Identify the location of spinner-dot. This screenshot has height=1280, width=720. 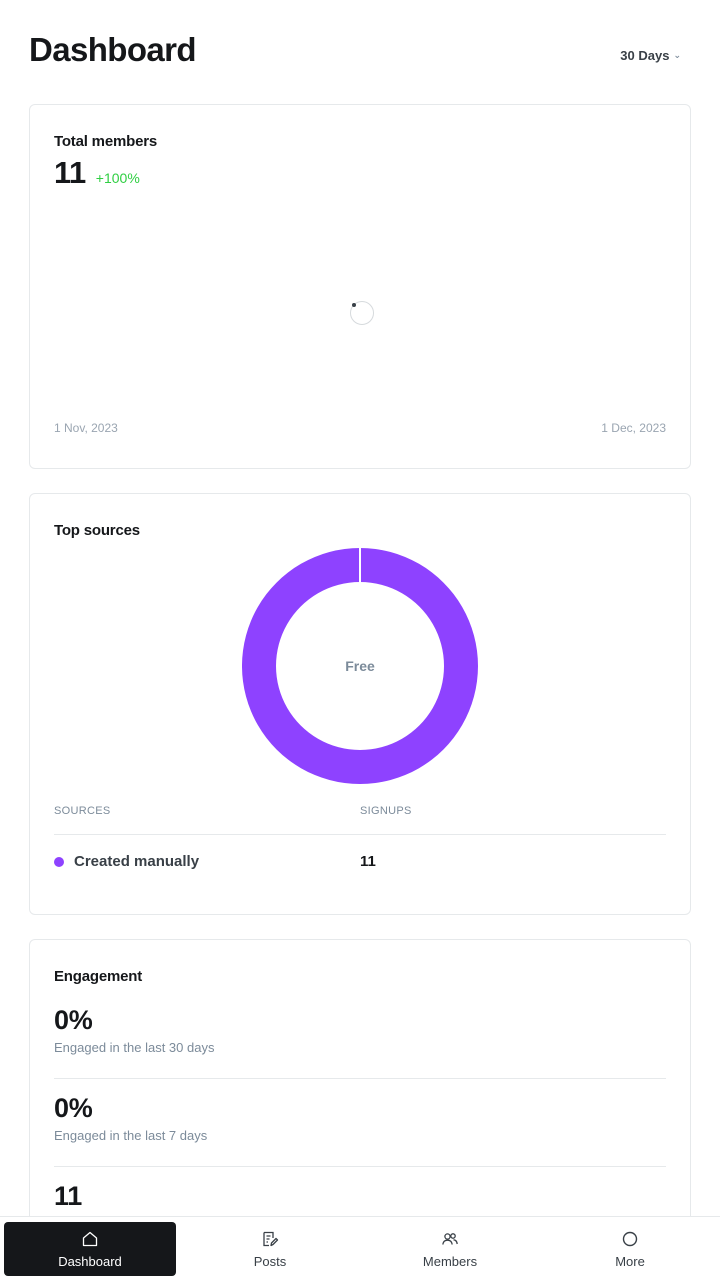
(354, 305).